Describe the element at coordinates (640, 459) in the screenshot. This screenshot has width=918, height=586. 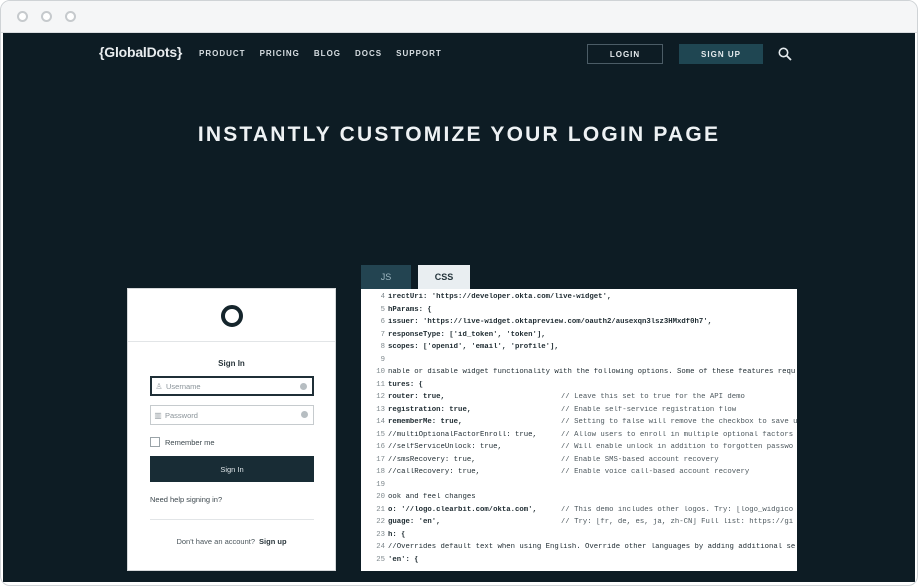
I see `code-comment: // Enable SMS-based account recovery` at that location.